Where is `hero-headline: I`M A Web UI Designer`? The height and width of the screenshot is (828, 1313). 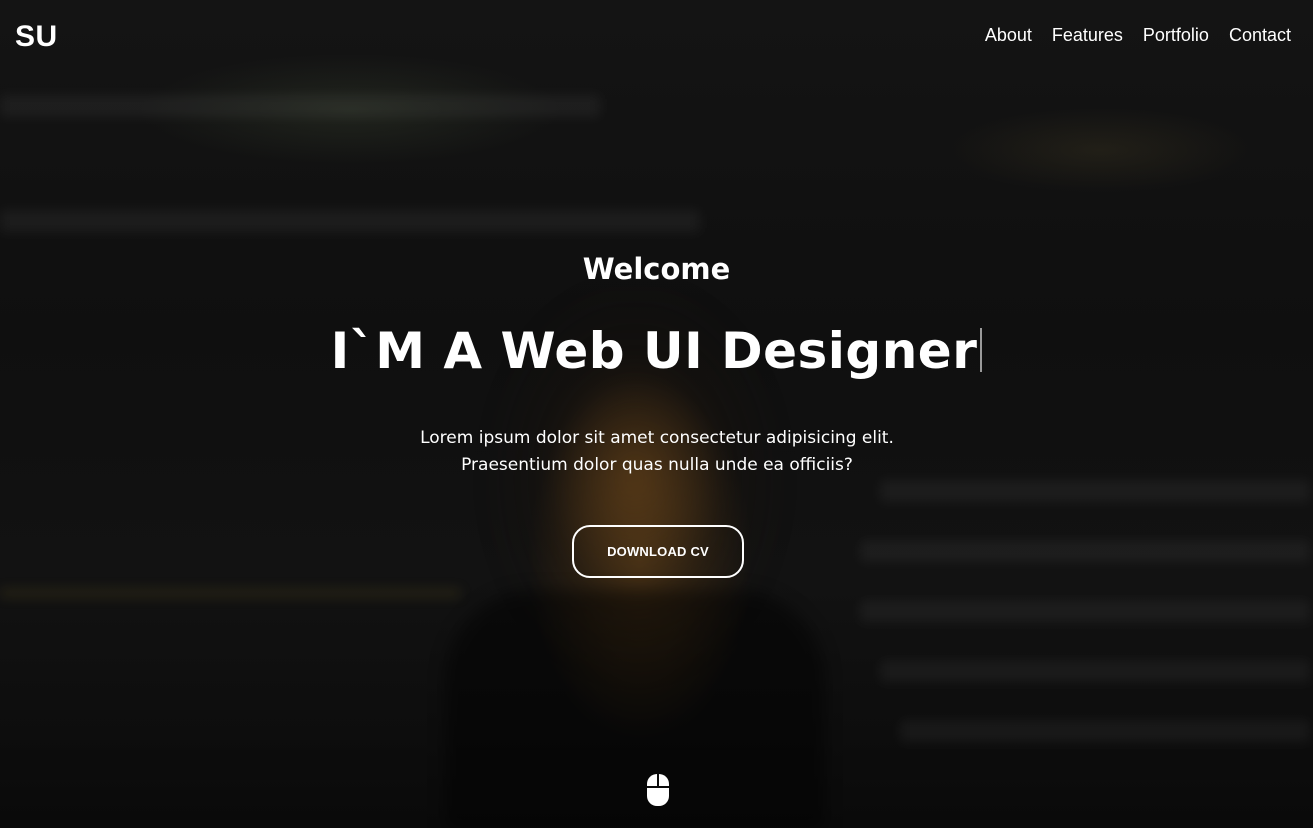
hero-headline: I`M A Web UI Designer is located at coordinates (656, 351).